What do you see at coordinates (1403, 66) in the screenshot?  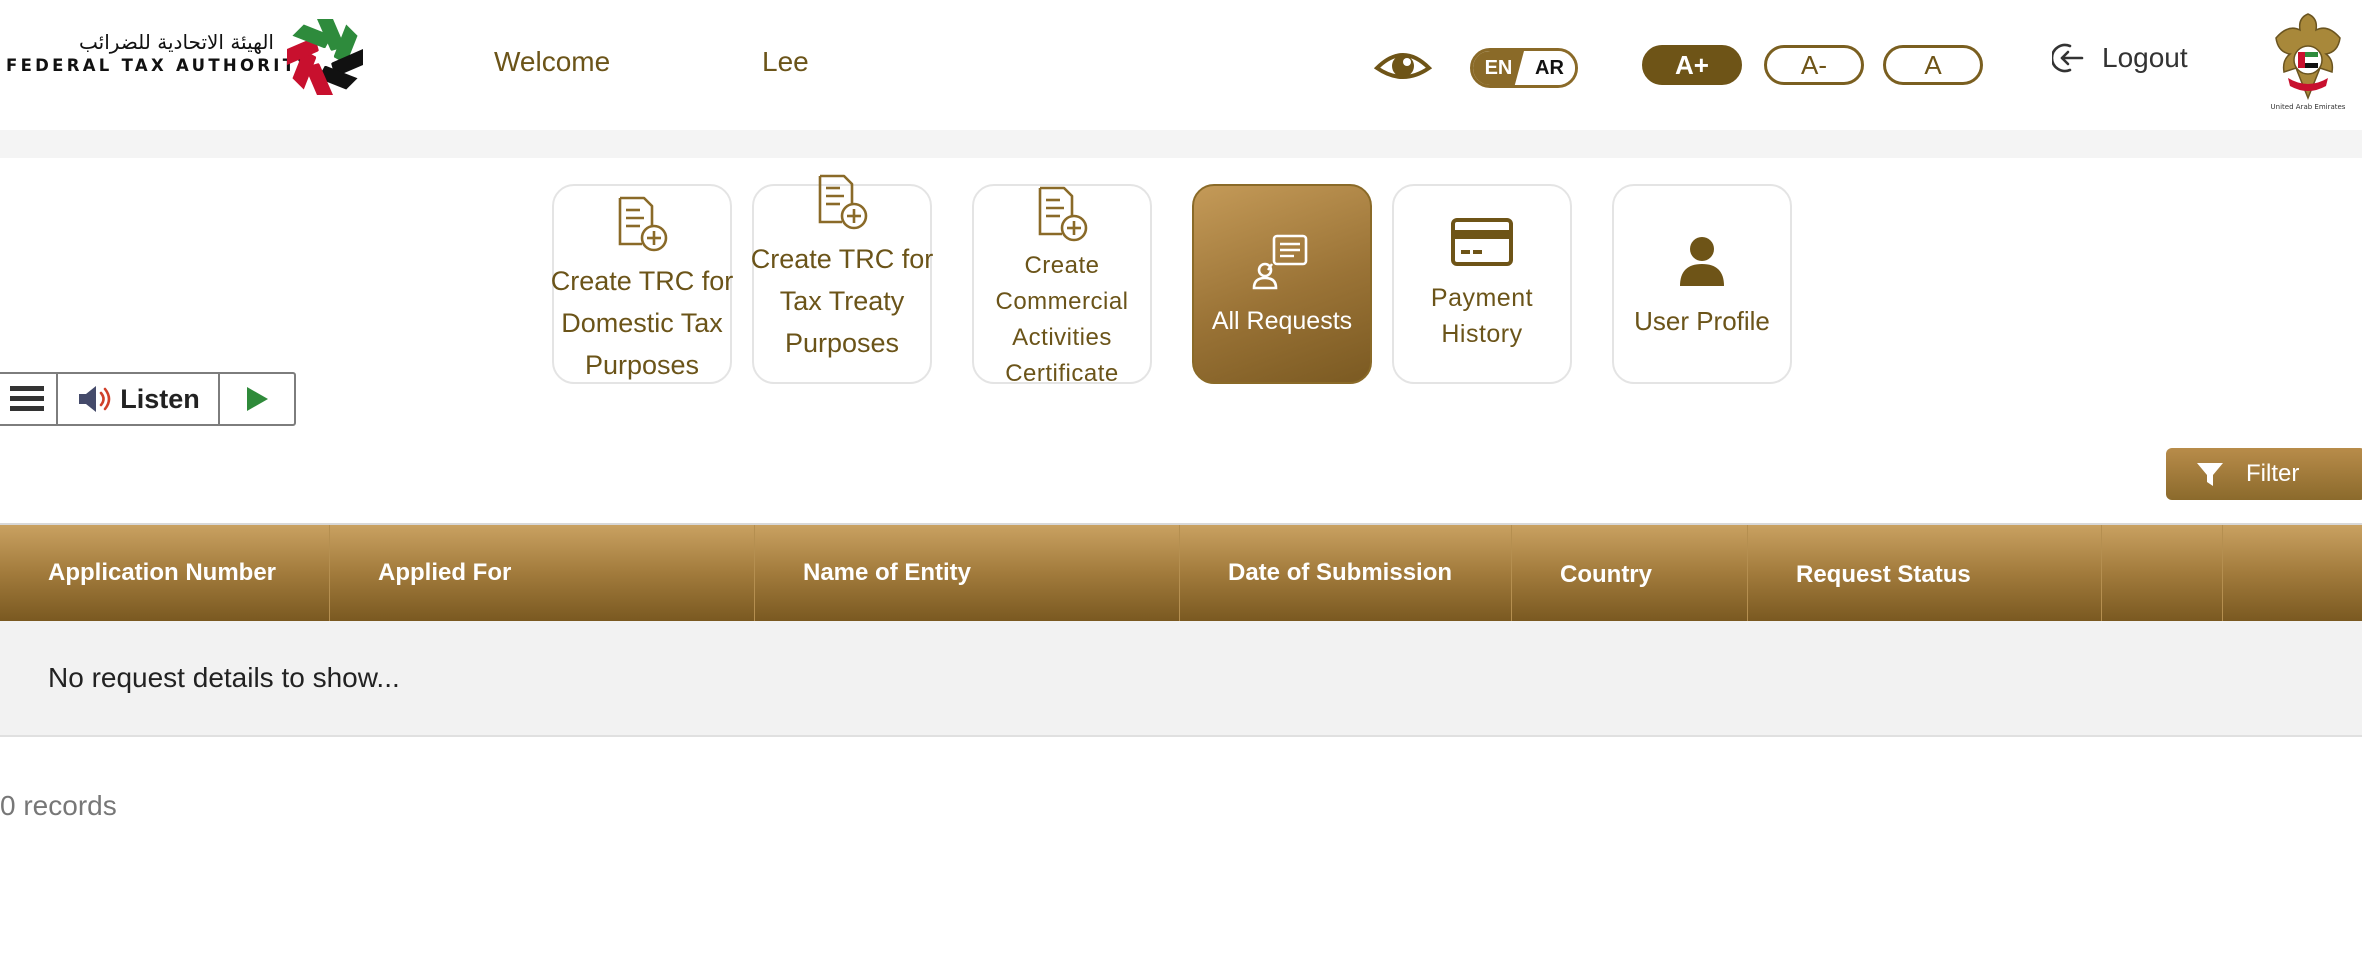 I see `eye-icon` at bounding box center [1403, 66].